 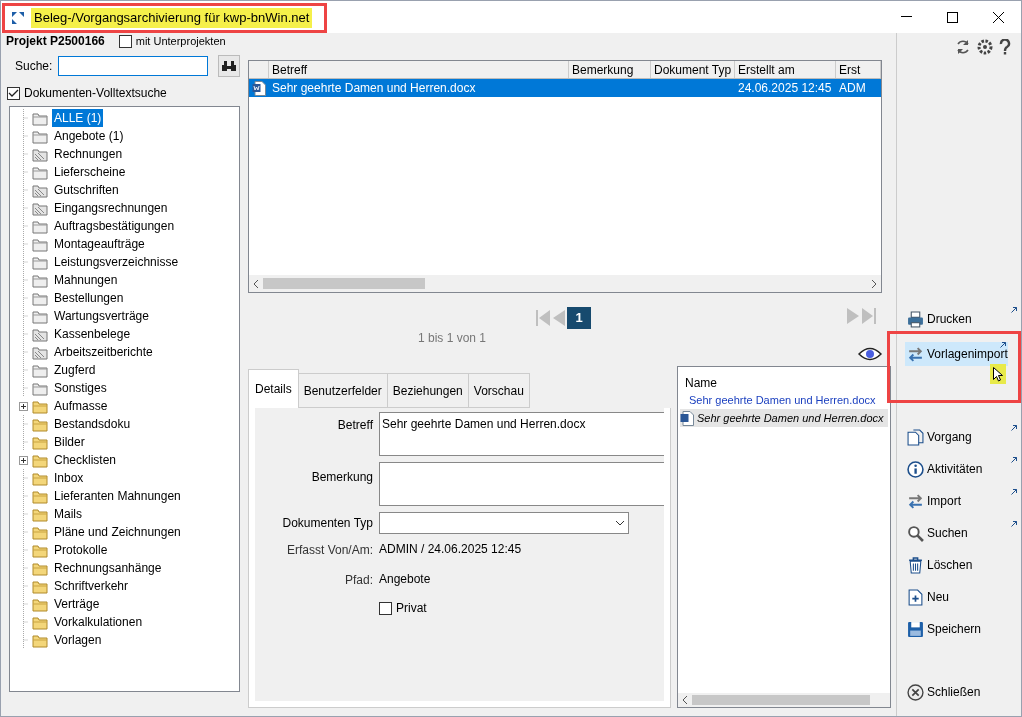 I want to click on tree-item: Lieferanten Mahnungen, so click(x=117, y=496).